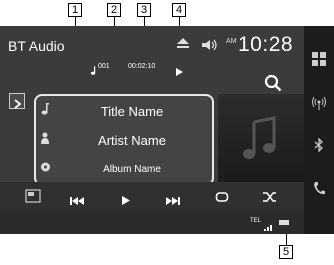  Describe the element at coordinates (286, 252) in the screenshot. I see `callout-5: 5` at that location.